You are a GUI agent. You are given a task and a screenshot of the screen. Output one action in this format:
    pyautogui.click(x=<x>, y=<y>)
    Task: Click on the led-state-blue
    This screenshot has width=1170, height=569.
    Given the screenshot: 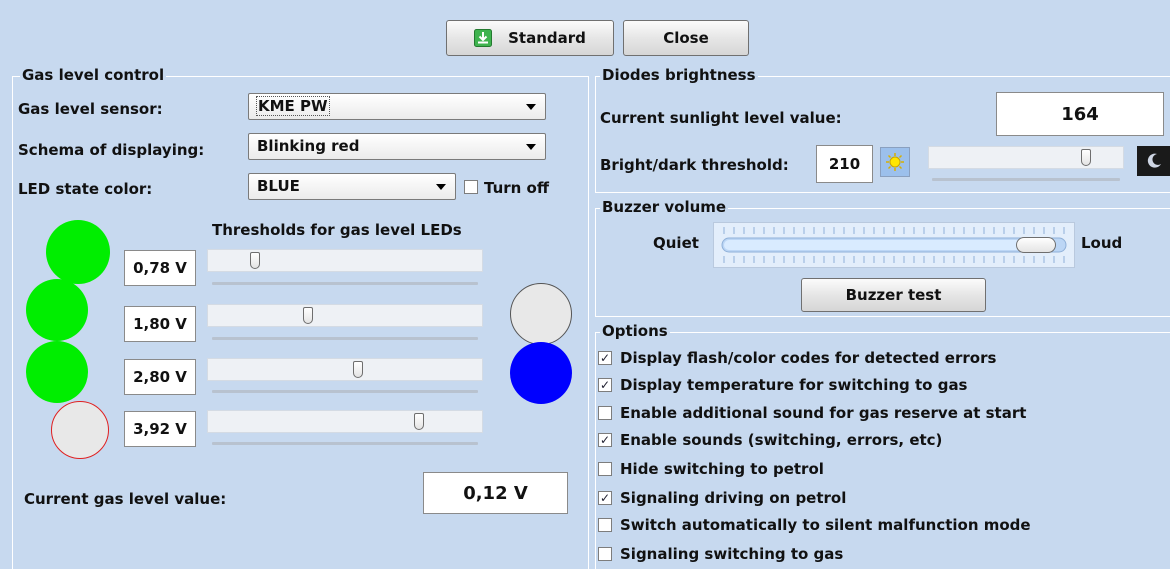 What is the action you would take?
    pyautogui.click(x=541, y=373)
    